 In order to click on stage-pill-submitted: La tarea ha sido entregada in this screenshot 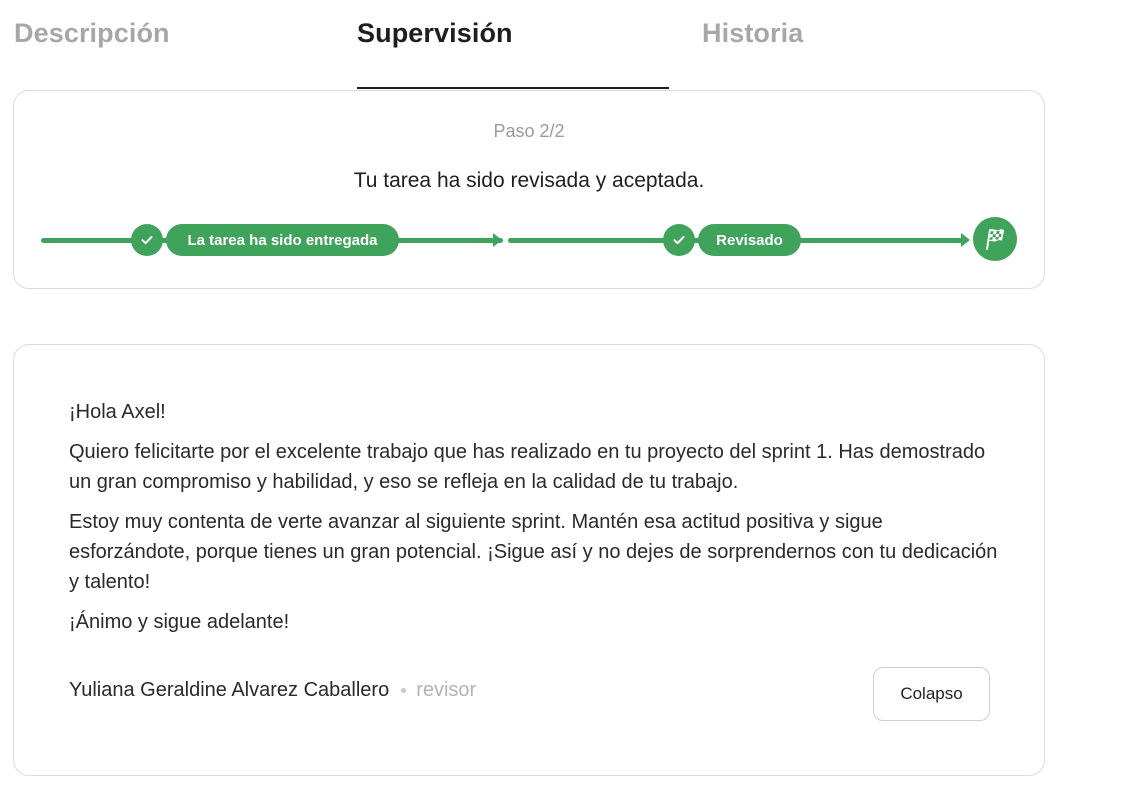, I will do `click(282, 240)`.